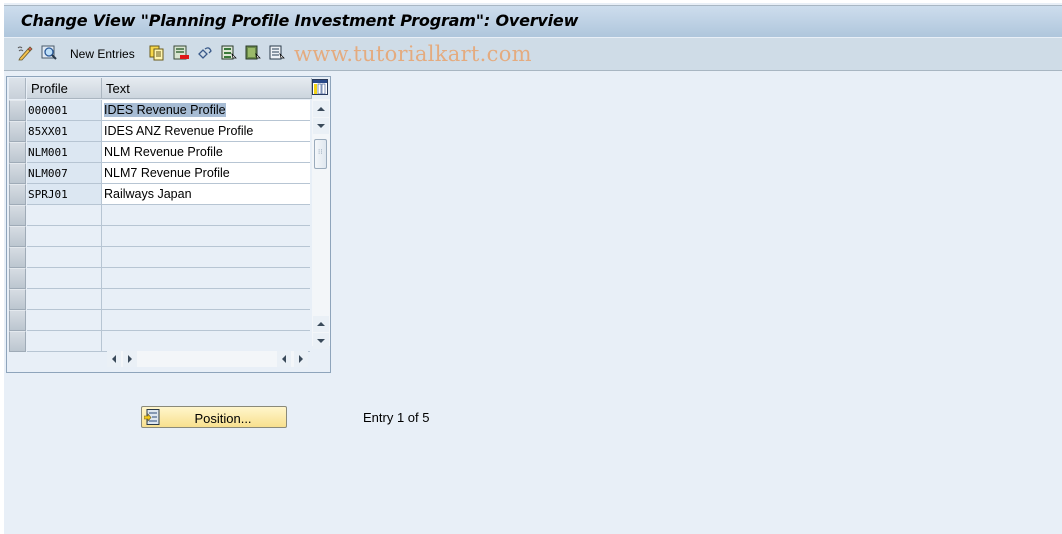 Image resolution: width=1062 pixels, height=534 pixels. I want to click on column-header-profile: Profile, so click(64, 88).